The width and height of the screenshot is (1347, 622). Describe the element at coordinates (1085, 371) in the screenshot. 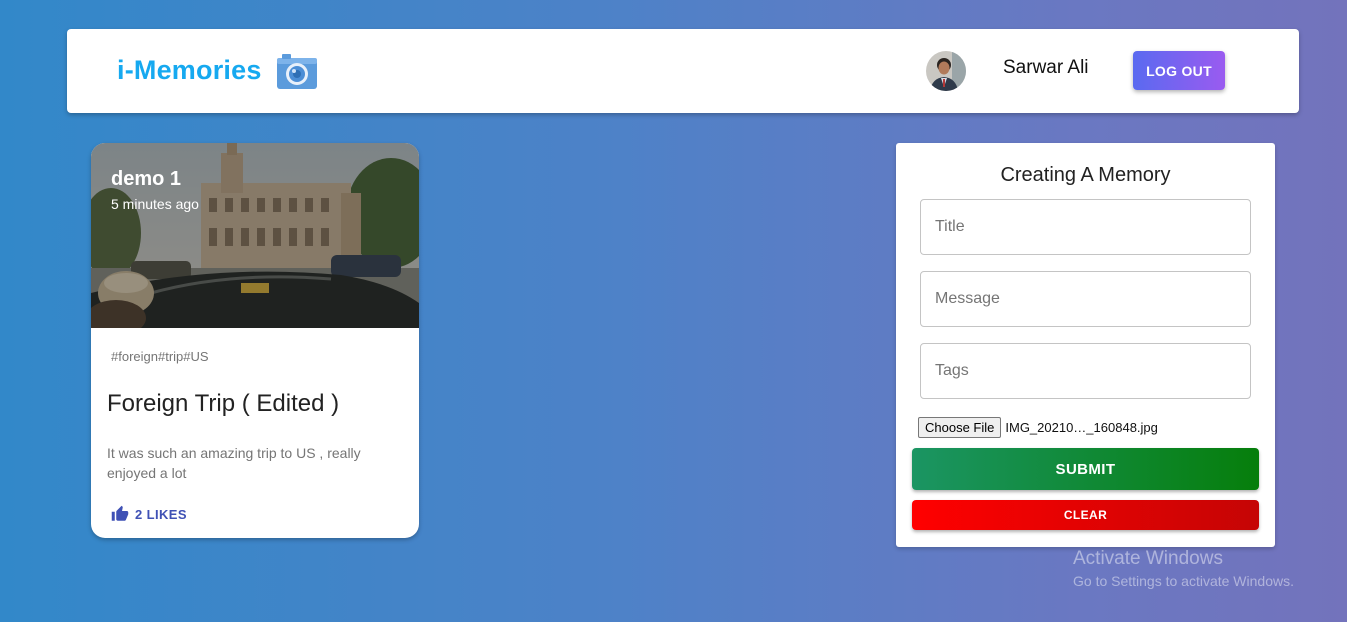

I see `tags-input` at that location.